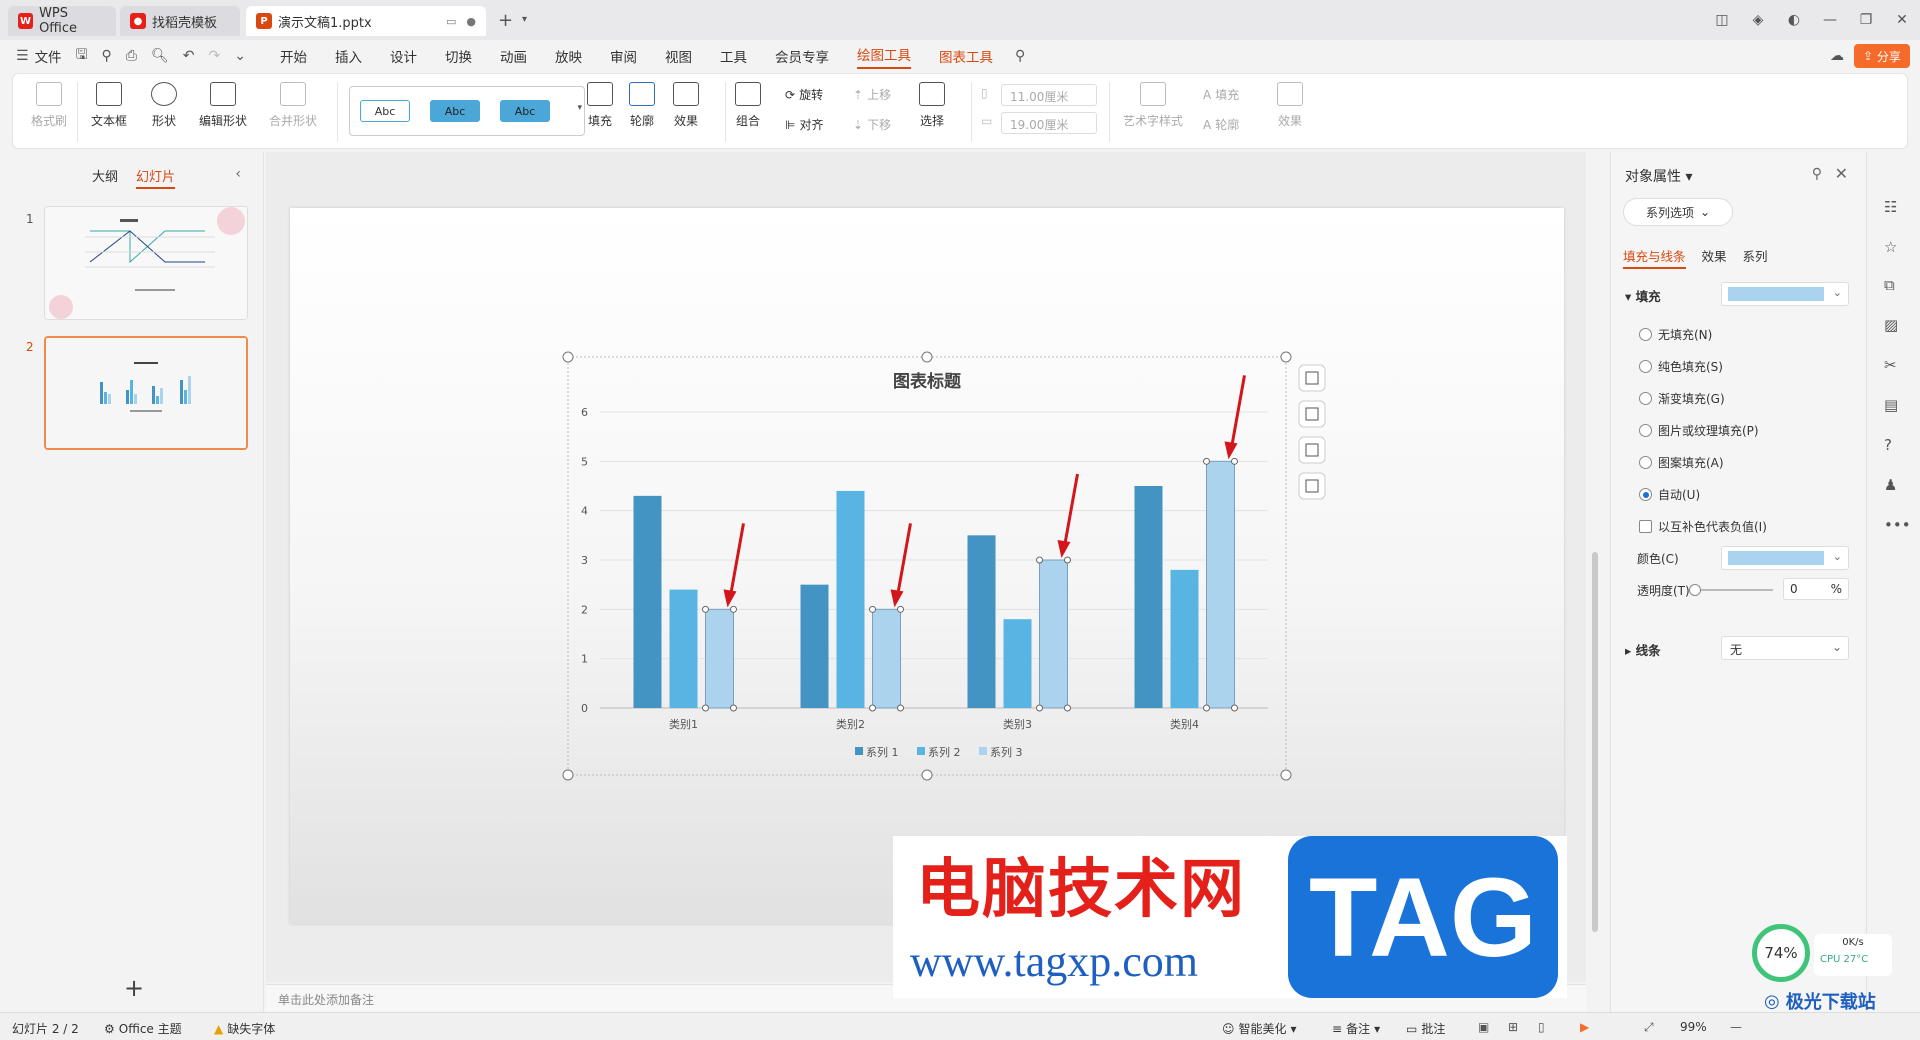 Image resolution: width=1920 pixels, height=1040 pixels. I want to click on transparency-input: 0%, so click(1816, 589).